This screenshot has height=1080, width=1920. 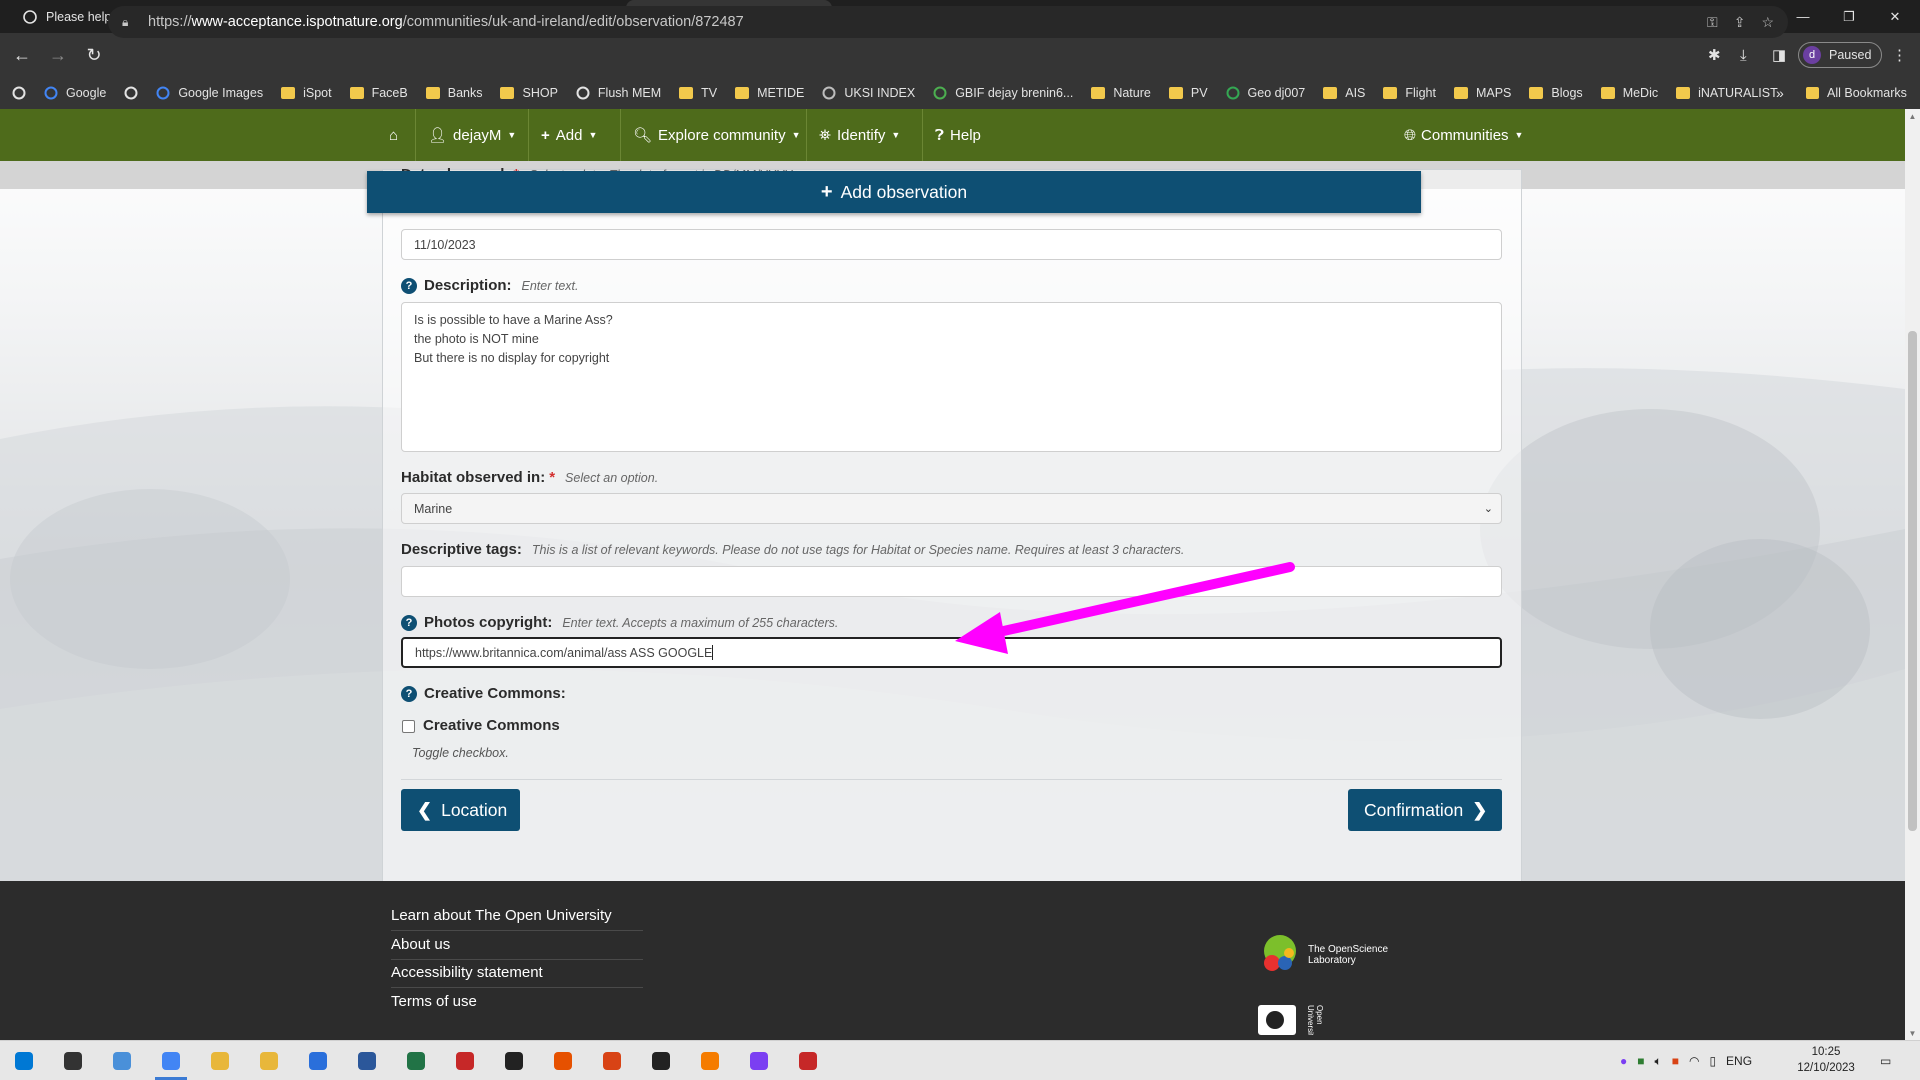 What do you see at coordinates (1694, 1061) in the screenshot?
I see `wifi-icon: ◠` at bounding box center [1694, 1061].